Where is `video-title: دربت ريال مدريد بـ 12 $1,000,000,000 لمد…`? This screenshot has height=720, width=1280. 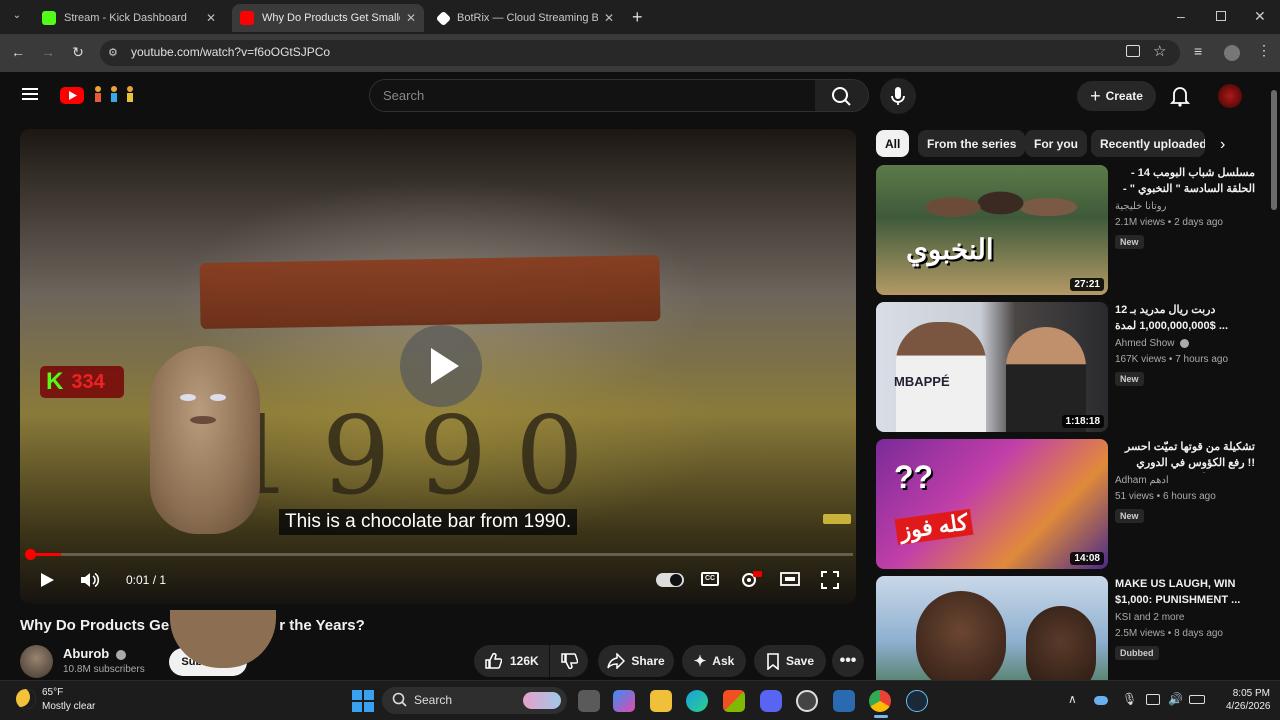 video-title: دربت ريال مدريد بـ 12 $1,000,000,000 لمد… is located at coordinates (1185, 318).